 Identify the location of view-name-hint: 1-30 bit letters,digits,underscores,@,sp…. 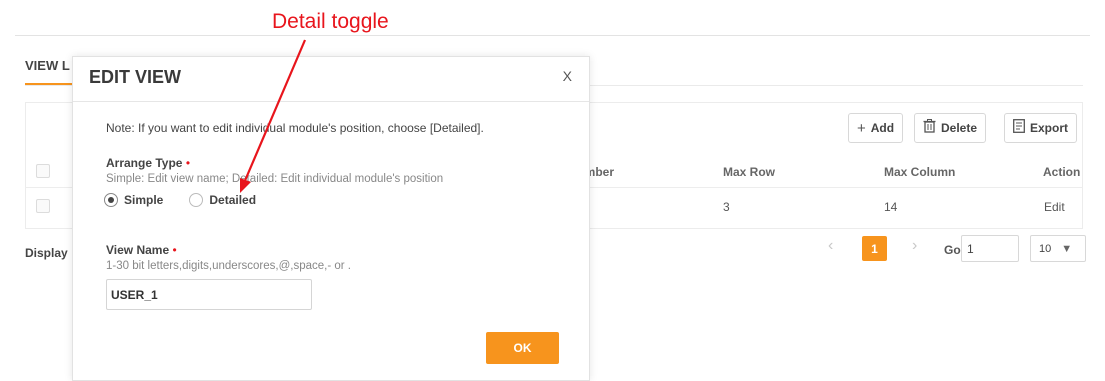
(228, 266).